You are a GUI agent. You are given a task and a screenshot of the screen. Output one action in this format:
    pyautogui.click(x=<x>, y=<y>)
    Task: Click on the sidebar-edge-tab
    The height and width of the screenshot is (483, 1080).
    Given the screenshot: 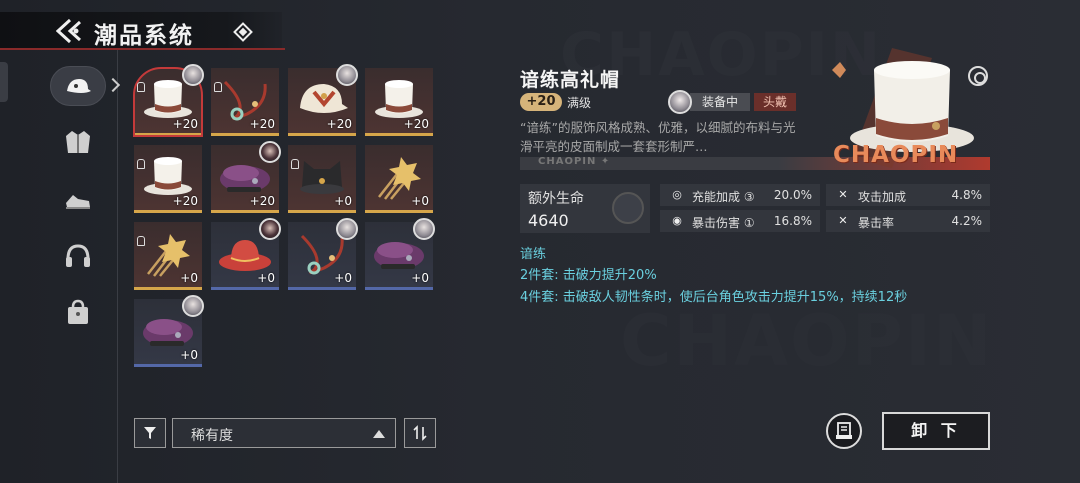 What is the action you would take?
    pyautogui.click(x=4, y=82)
    